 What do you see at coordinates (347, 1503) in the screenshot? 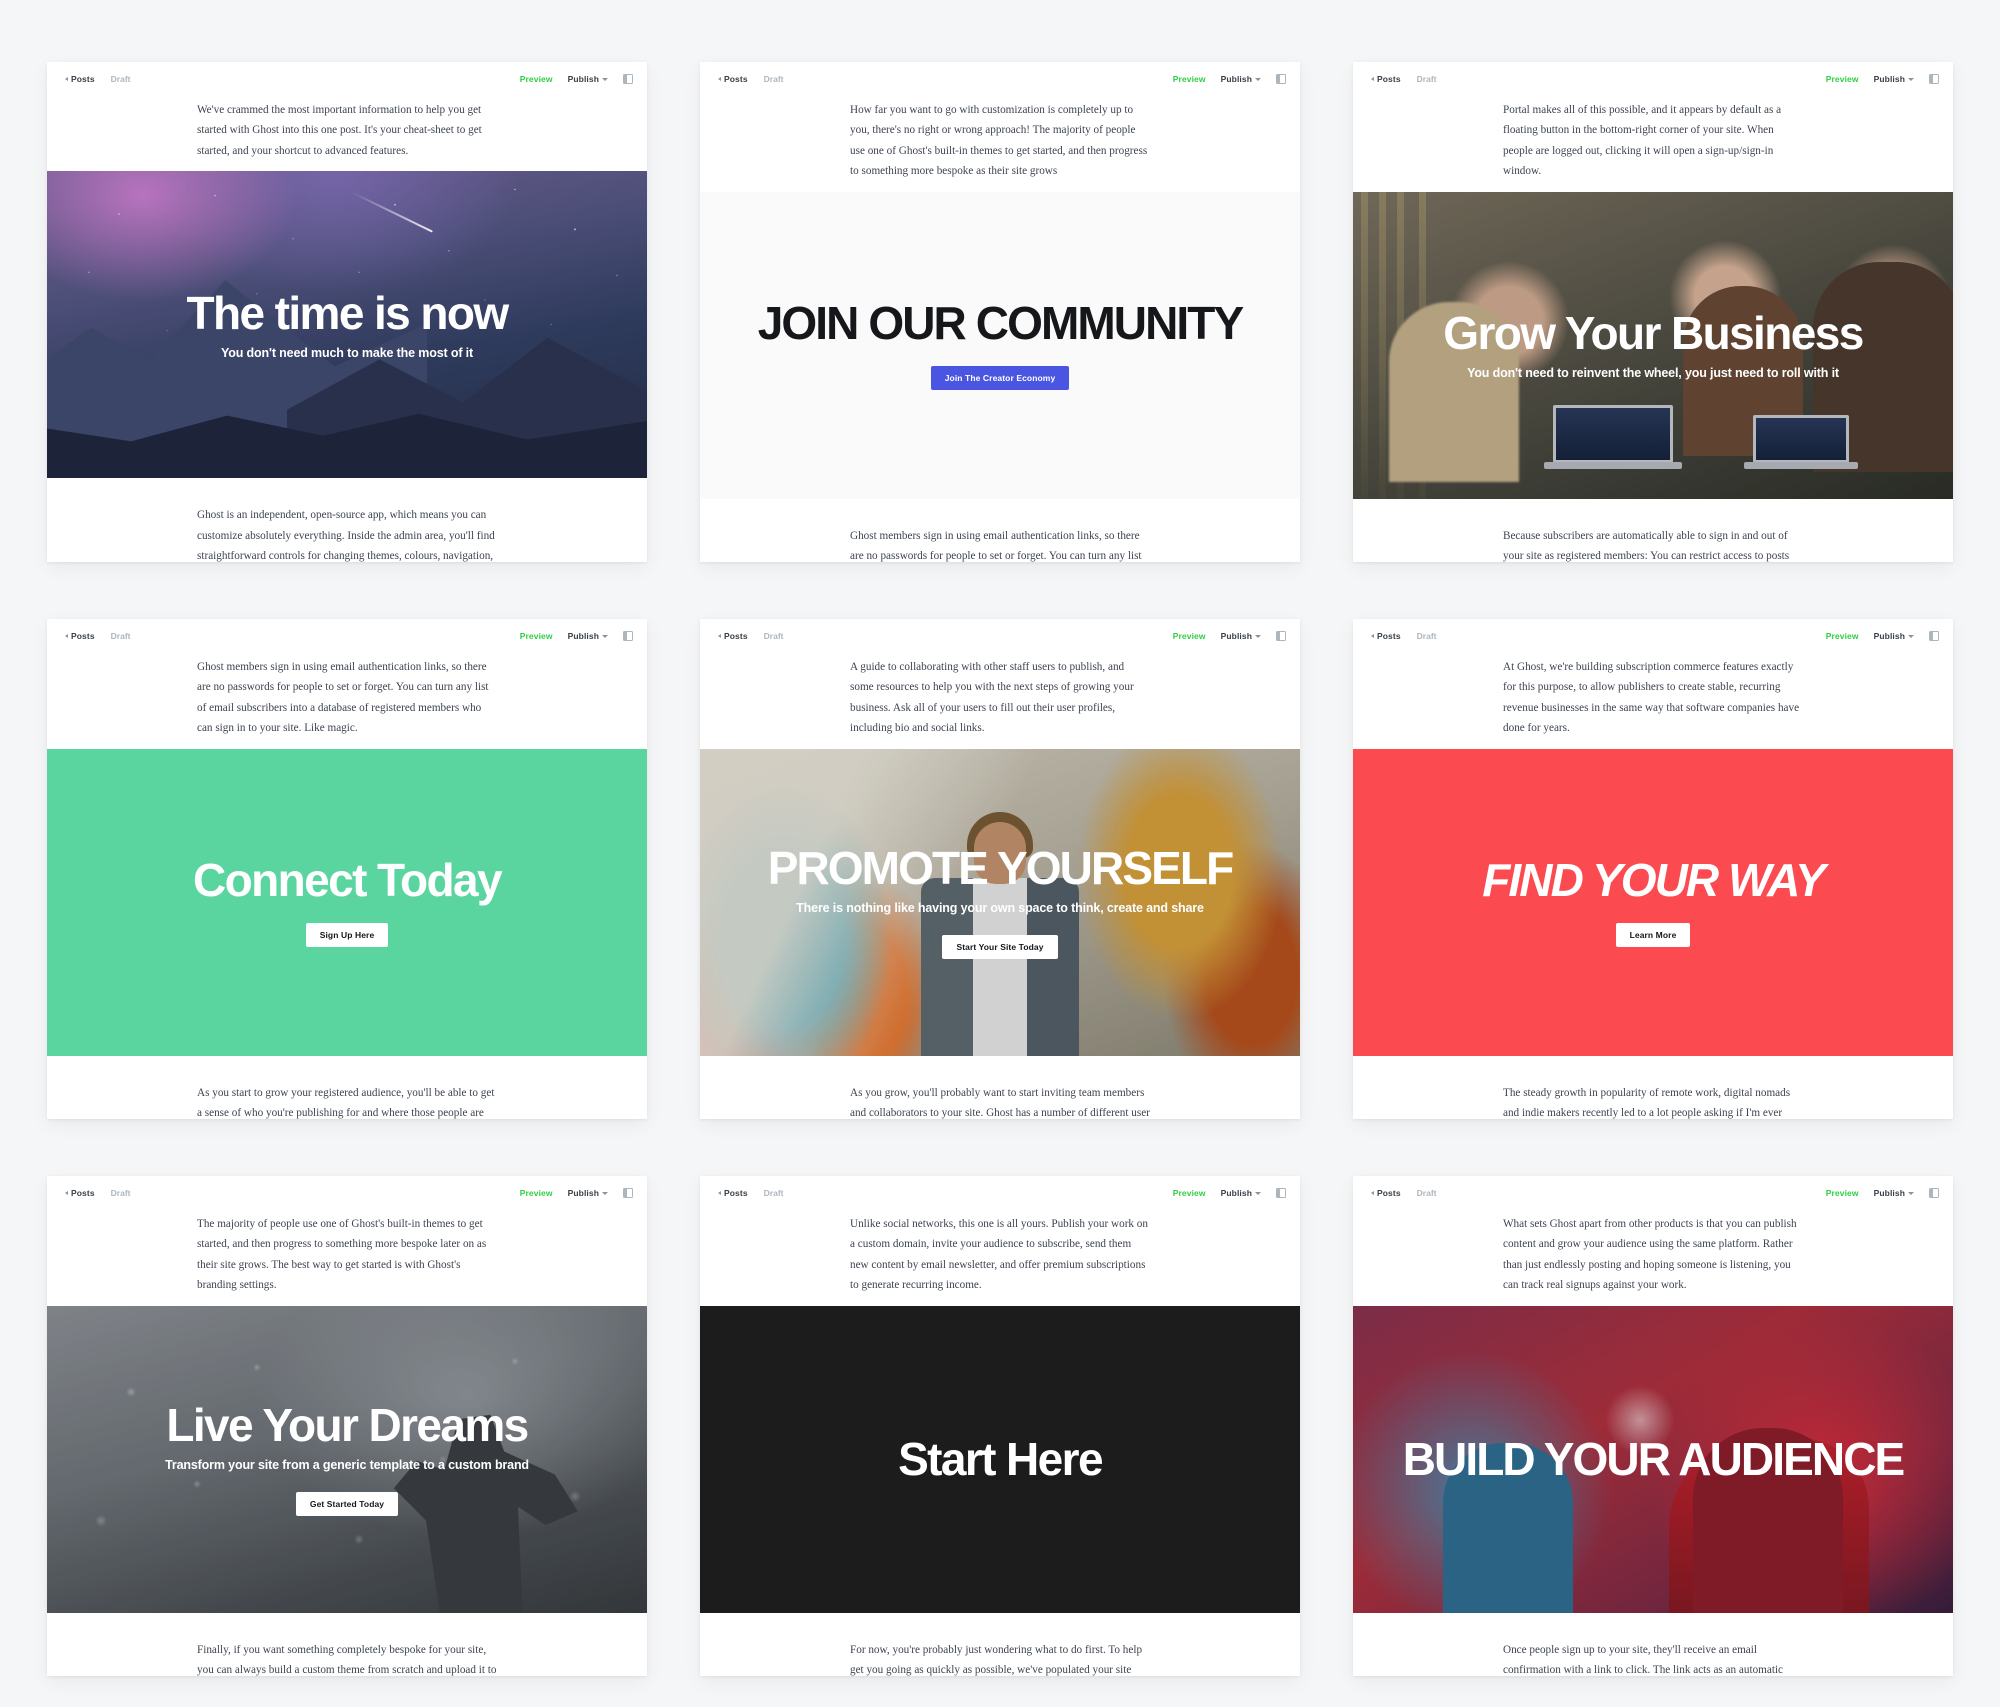
I see `hero-cta-button: Get Started Today` at bounding box center [347, 1503].